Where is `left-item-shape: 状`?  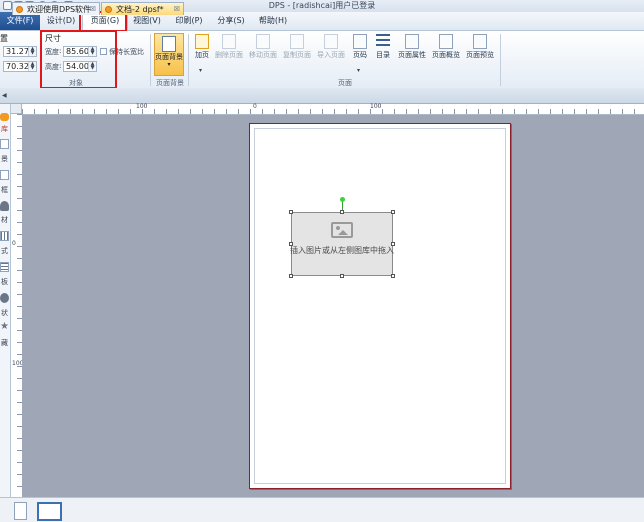 left-item-shape: 状 is located at coordinates (4, 313).